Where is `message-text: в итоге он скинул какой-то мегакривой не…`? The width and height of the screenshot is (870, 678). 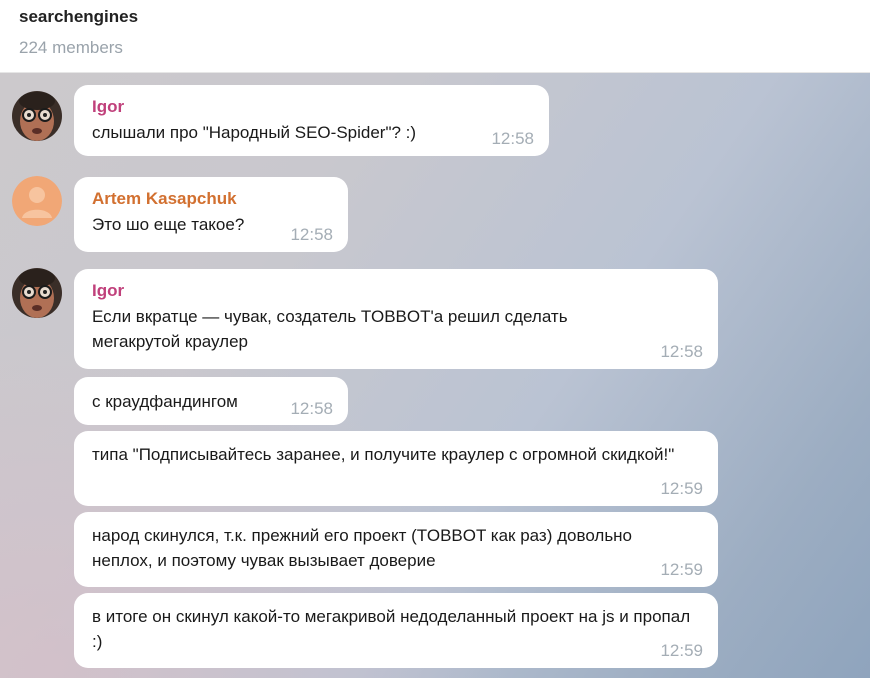 message-text: в итоге он скинул какой-то мегакривой не… is located at coordinates (391, 629).